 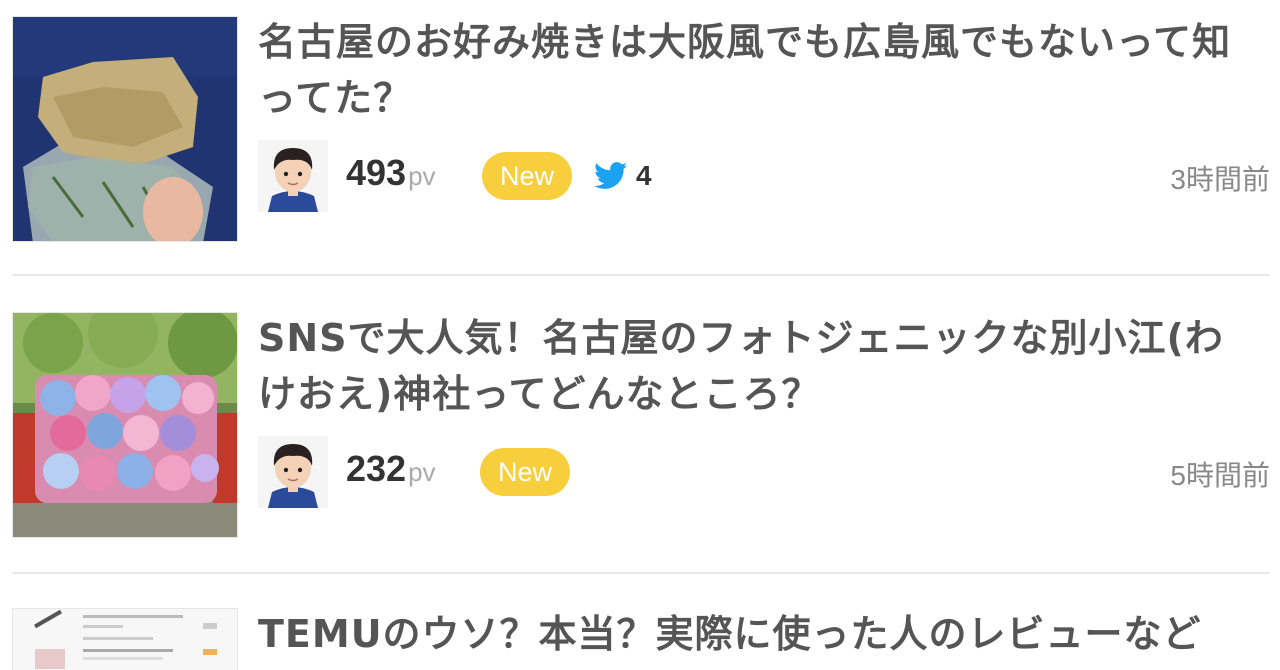 I want to click on pv-value: 232, so click(x=376, y=468).